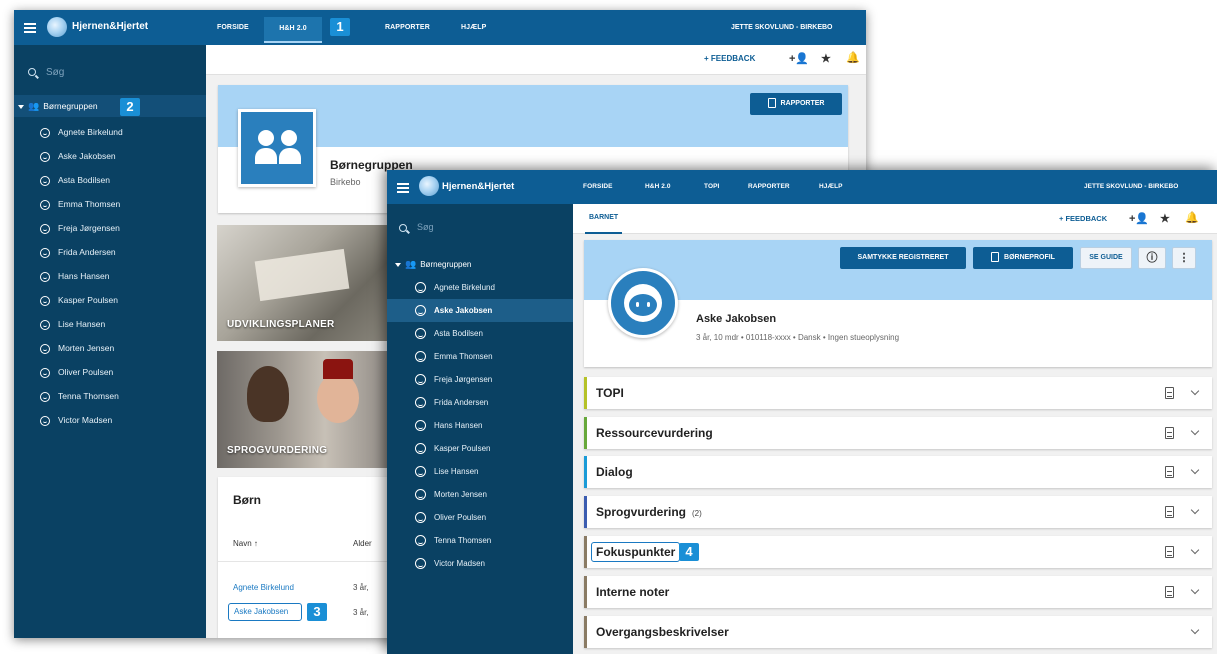 Image resolution: width=1217 pixels, height=654 pixels. Describe the element at coordinates (263, 587) in the screenshot. I see `table-row: Agnete Birkelund` at that location.